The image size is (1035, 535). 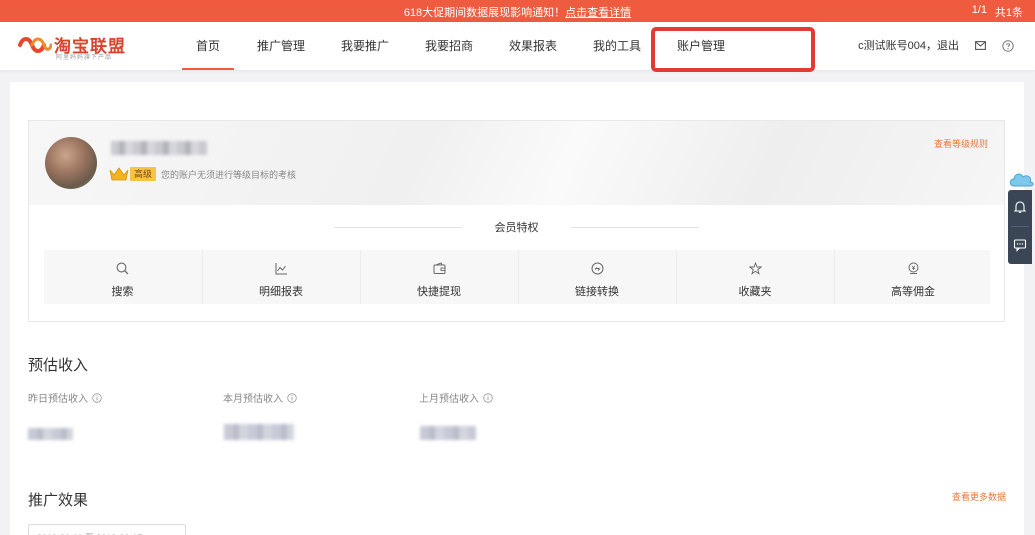 I want to click on notice-text: 618大促期间数据展现影响通知！, so click(x=484, y=13).